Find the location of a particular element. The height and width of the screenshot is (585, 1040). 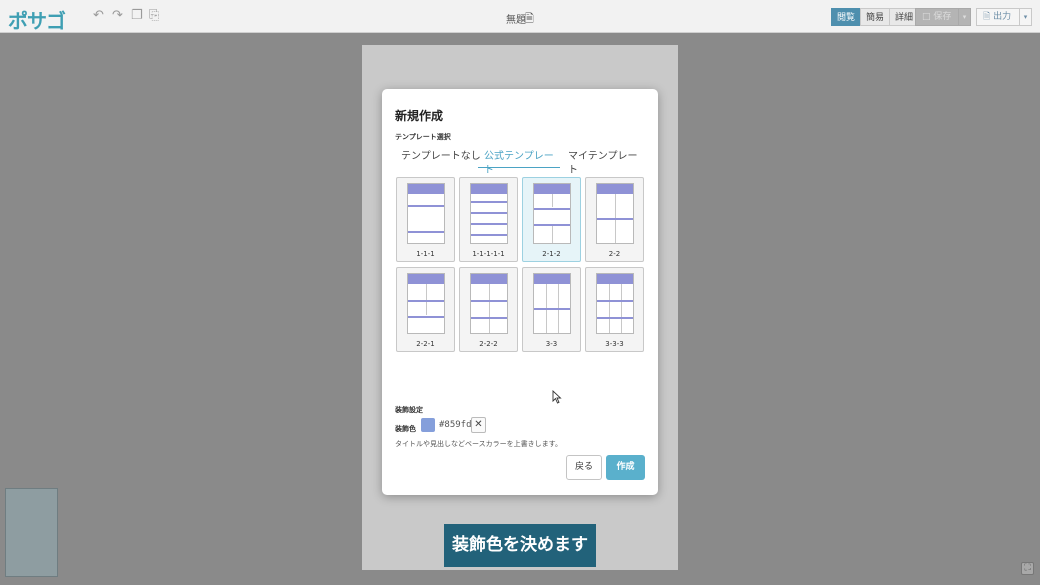

template-card-1-1-1-1-1: 1-1-1-1-1 is located at coordinates (488, 219).